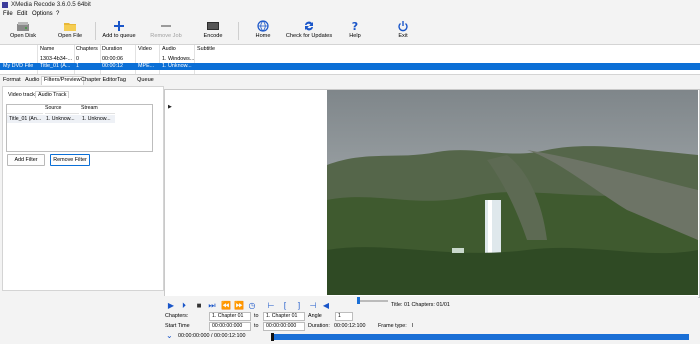 The height and width of the screenshot is (344, 700). Describe the element at coordinates (326, 306) in the screenshot. I see `volume-icon: ◀` at that location.